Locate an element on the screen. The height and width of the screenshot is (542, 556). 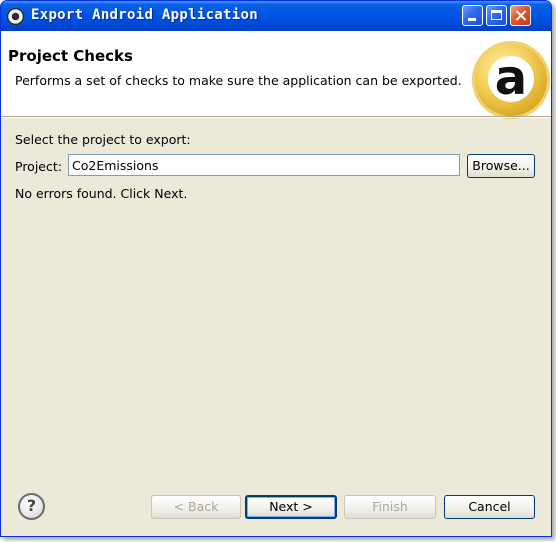
cancel-button: Cancel is located at coordinates (489, 507).